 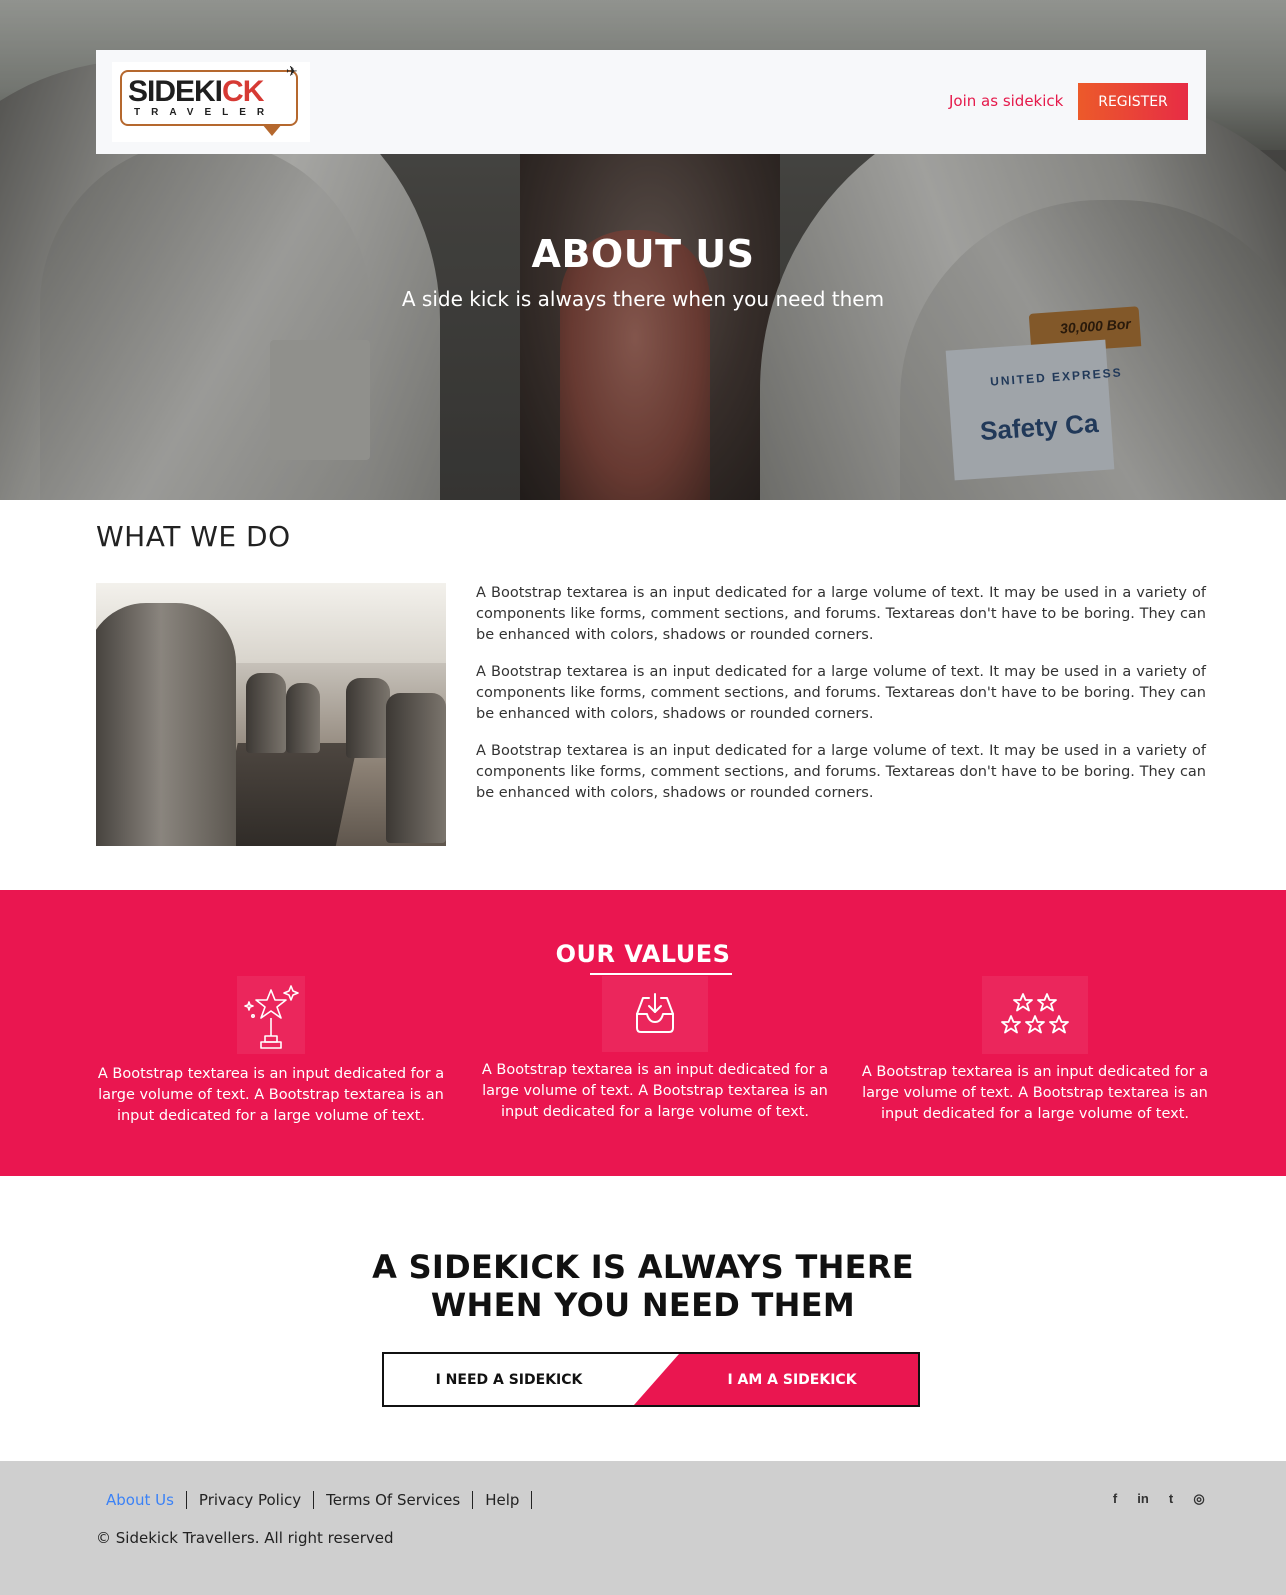 I want to click on logo-tagline: TRAVELER, so click(x=205, y=112).